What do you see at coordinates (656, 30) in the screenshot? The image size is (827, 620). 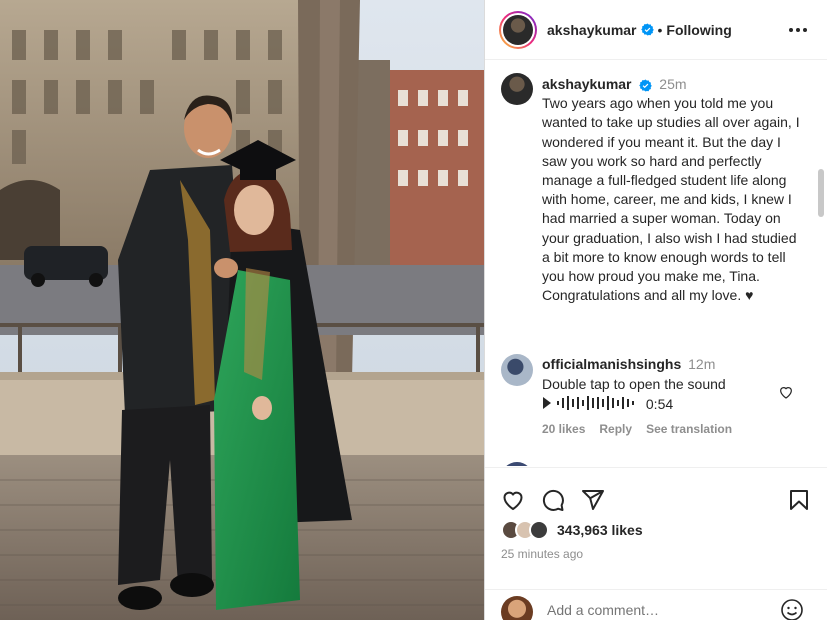 I see `post-header: akshaykumar • Following` at bounding box center [656, 30].